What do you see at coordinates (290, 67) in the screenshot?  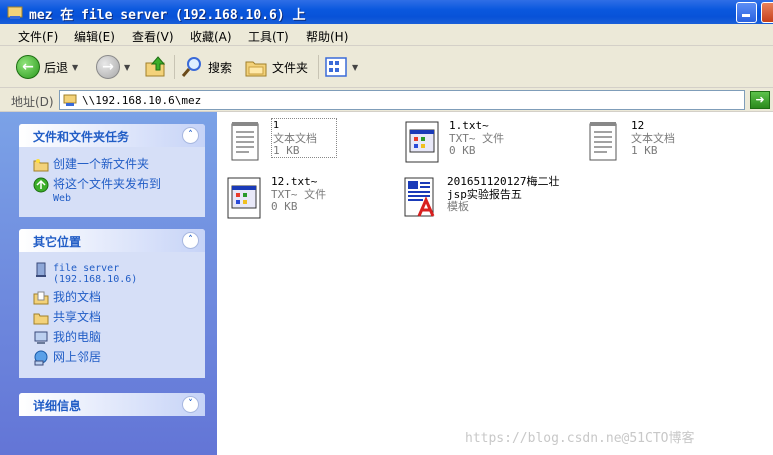 I see `folders-label: 文件夹` at bounding box center [290, 67].